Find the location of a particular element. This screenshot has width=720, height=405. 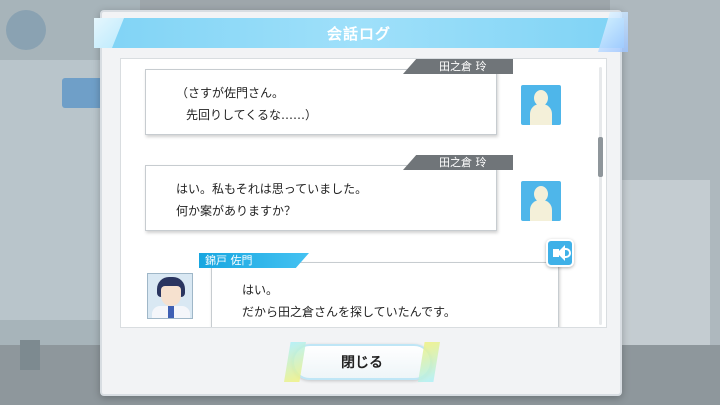

log-line: （さすが佐門さん。 is located at coordinates (230, 93).